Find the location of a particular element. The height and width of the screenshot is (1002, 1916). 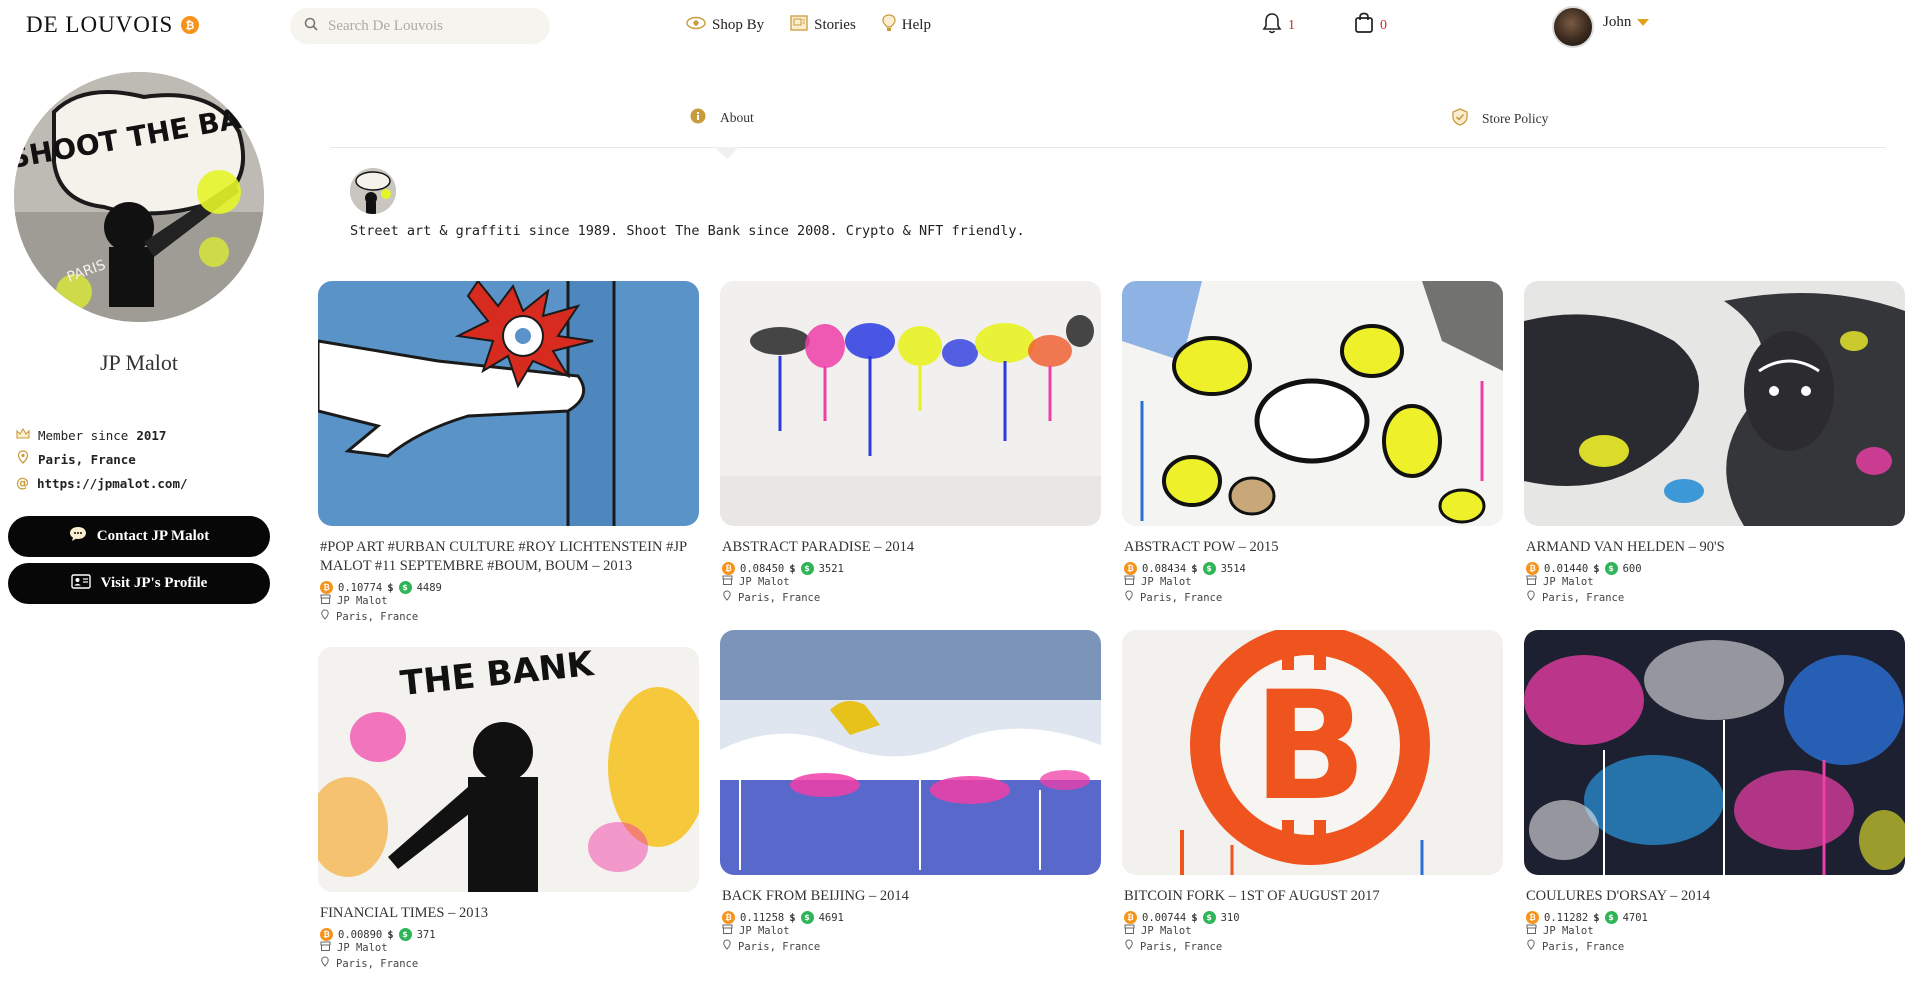

contact-seller-button: Contact JP Malot is located at coordinates (139, 536).